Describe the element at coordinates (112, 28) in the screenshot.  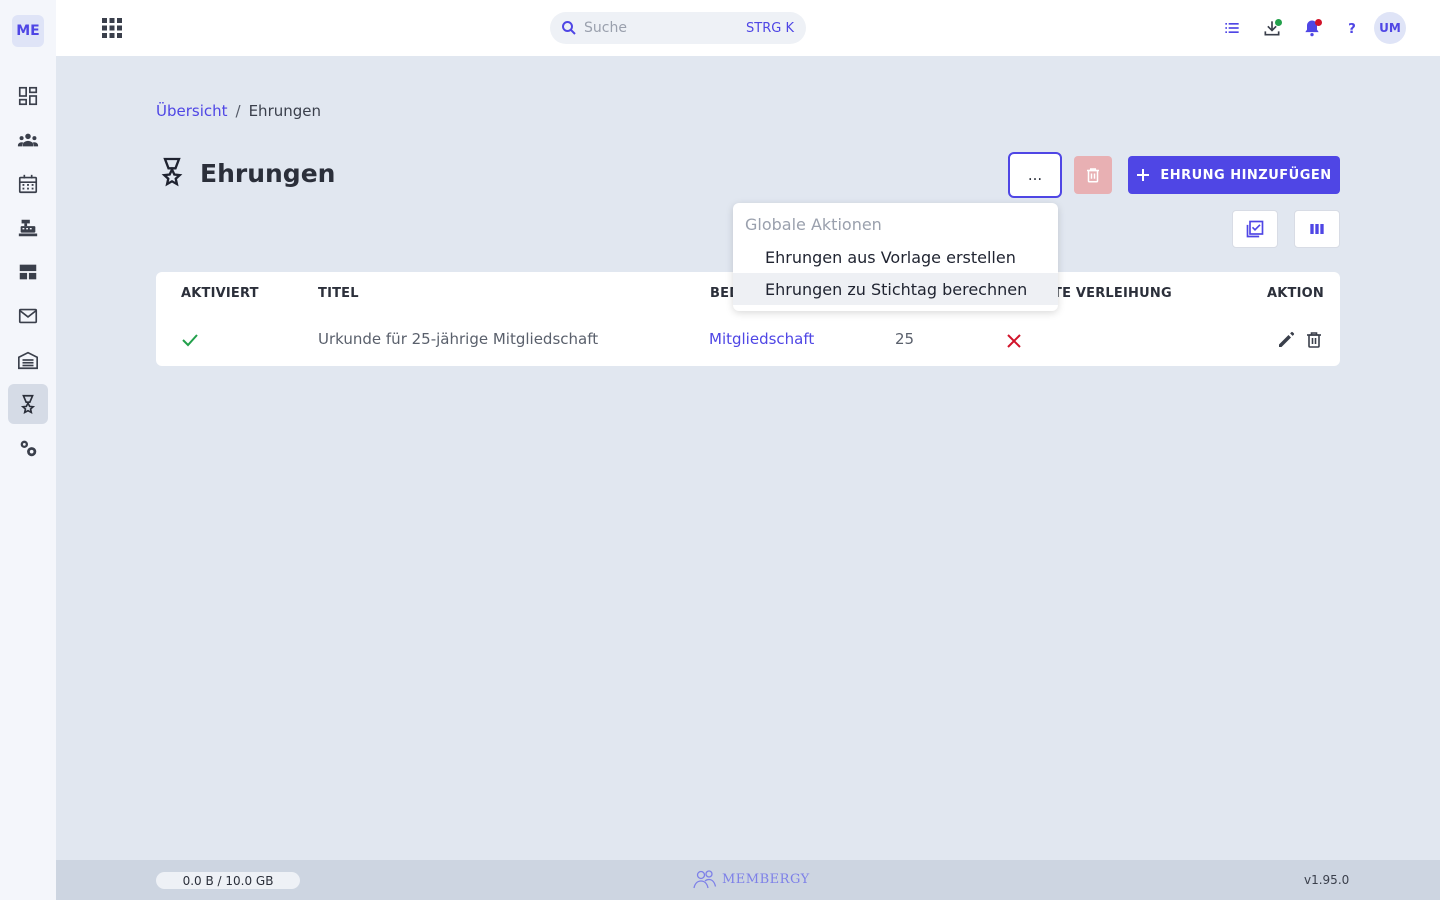
I see `apps-grid-icon` at that location.